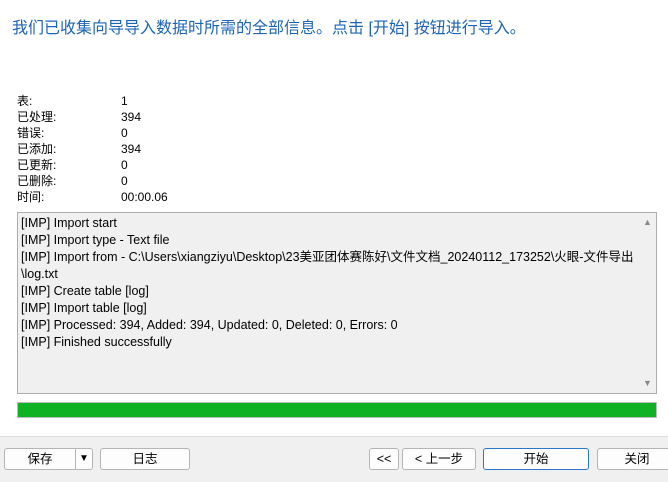 The height and width of the screenshot is (482, 668). I want to click on stat-row-errors: 错误: 0, so click(167, 133).